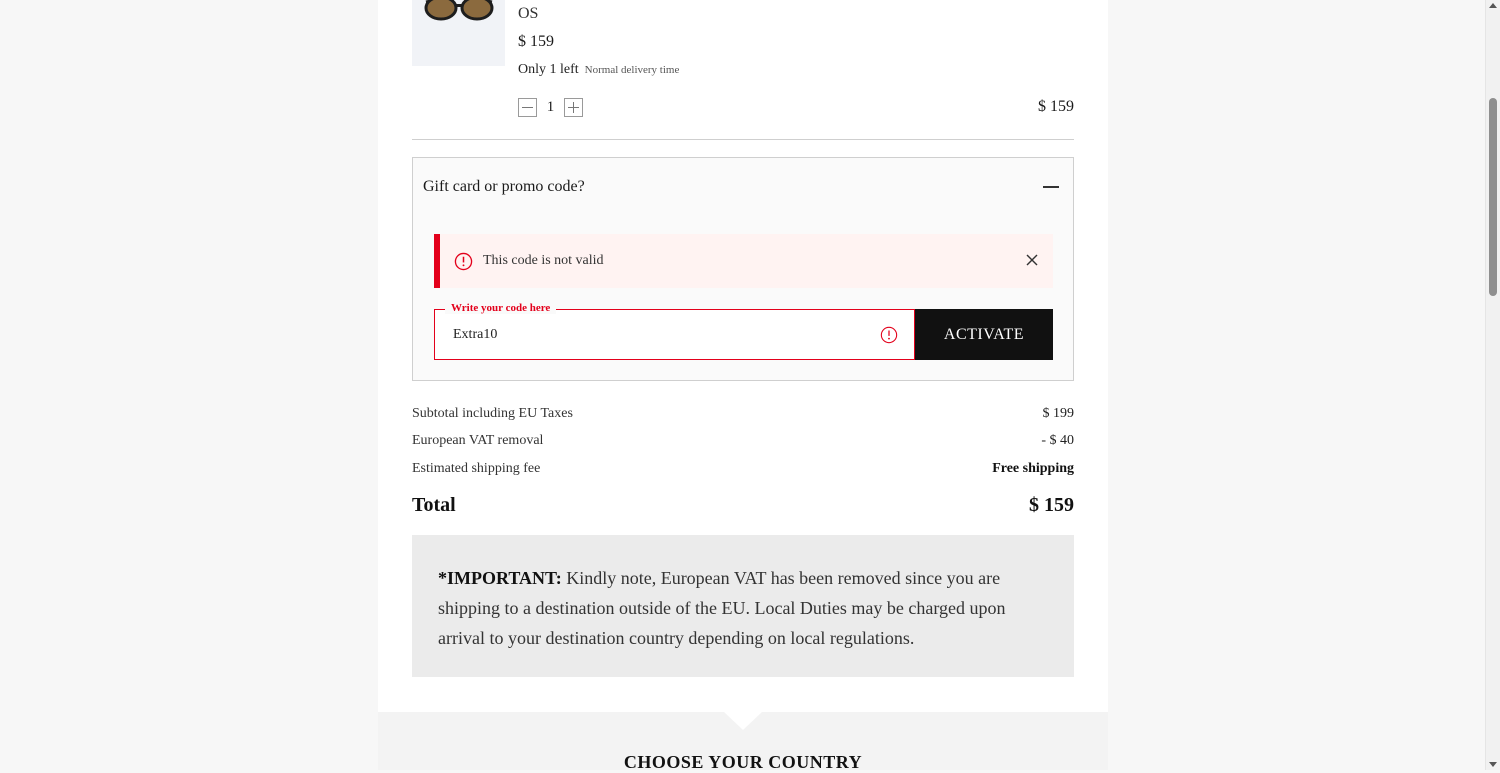  I want to click on product-image, so click(458, 33).